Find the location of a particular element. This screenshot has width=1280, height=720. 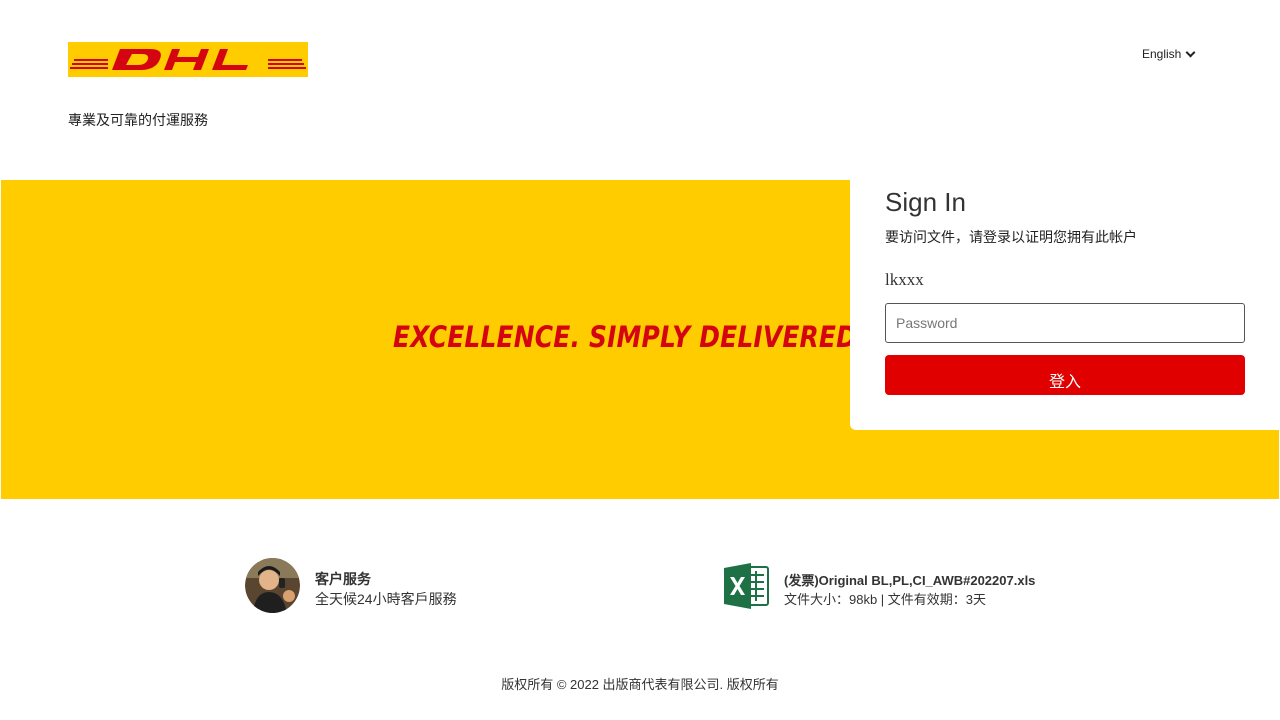

password-input is located at coordinates (1065, 323).